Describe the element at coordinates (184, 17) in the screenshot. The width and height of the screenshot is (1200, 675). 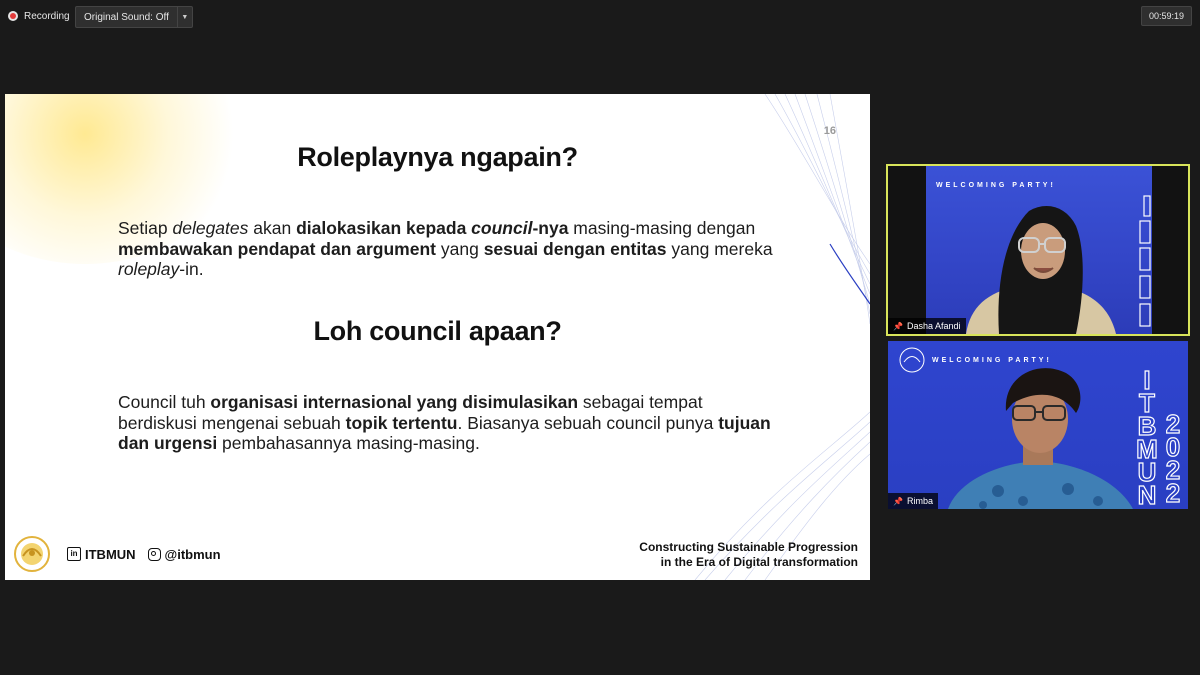
I see `chevron-down-icon: ▼` at that location.